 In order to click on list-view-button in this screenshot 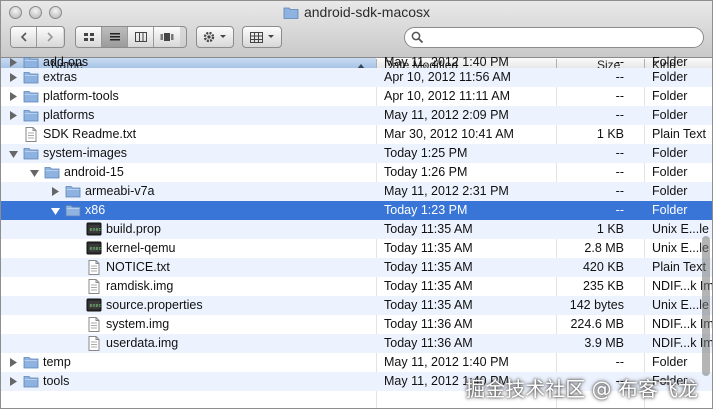, I will do `click(115, 37)`.